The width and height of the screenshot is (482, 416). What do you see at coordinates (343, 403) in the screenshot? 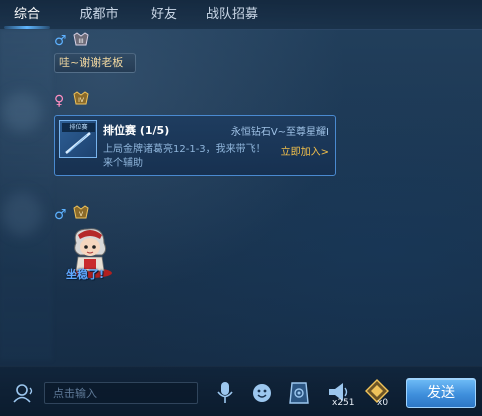
I see `horn-count: x251` at bounding box center [343, 403].